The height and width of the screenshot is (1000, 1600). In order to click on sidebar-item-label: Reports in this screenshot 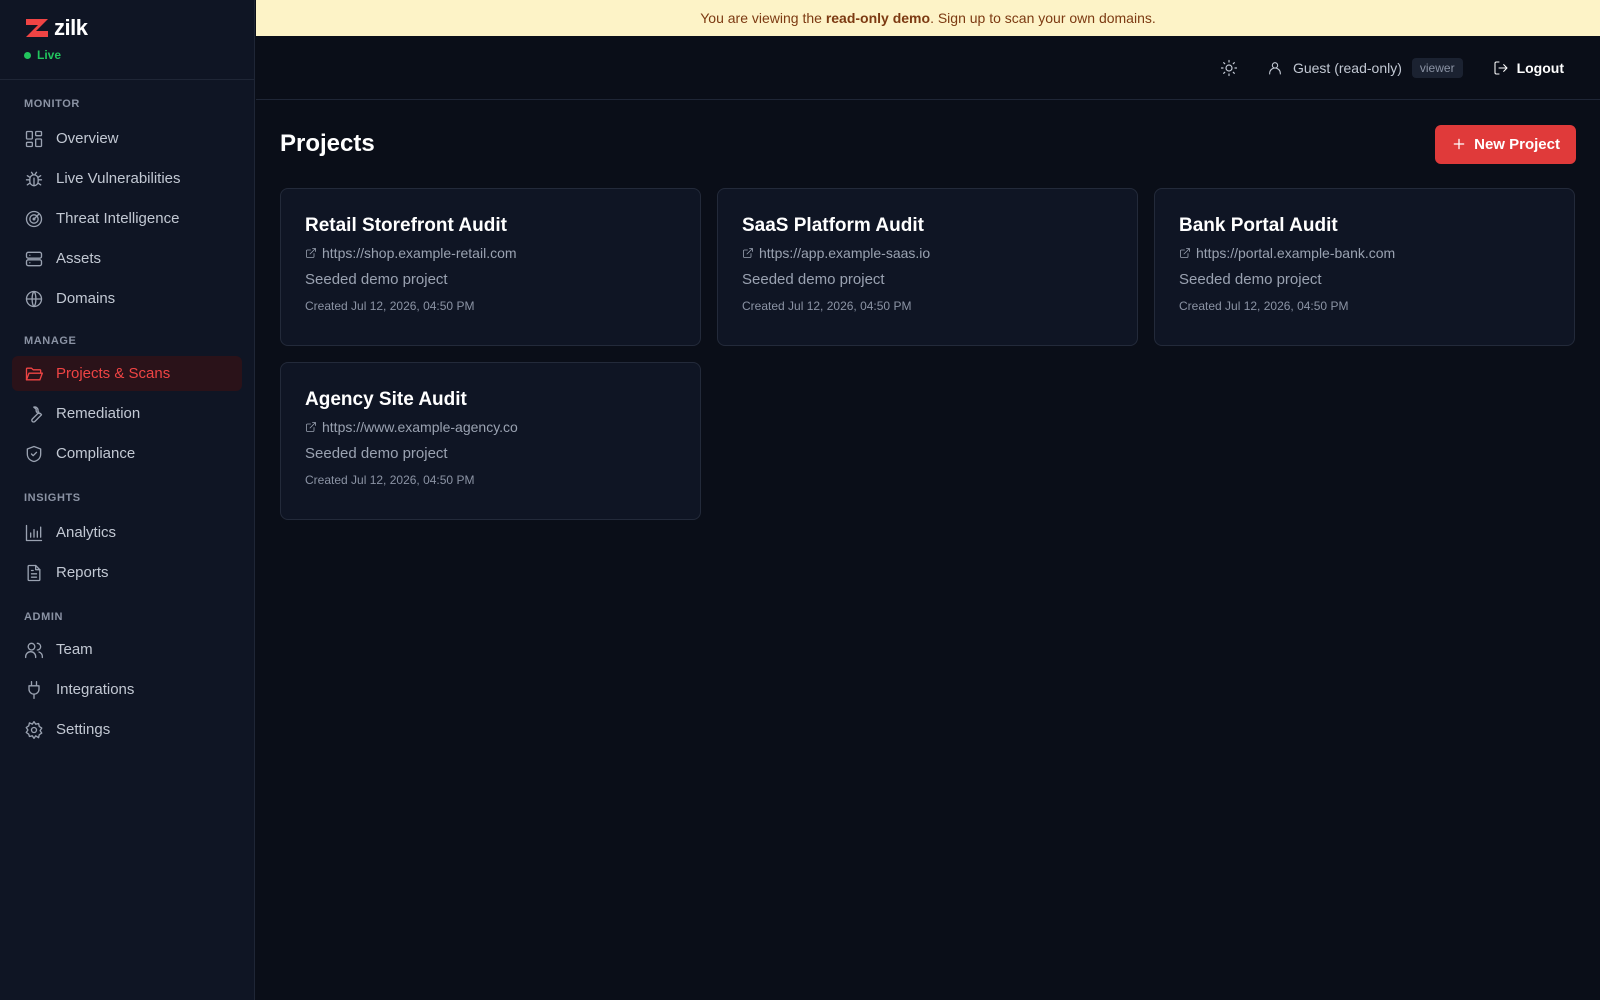, I will do `click(82, 572)`.